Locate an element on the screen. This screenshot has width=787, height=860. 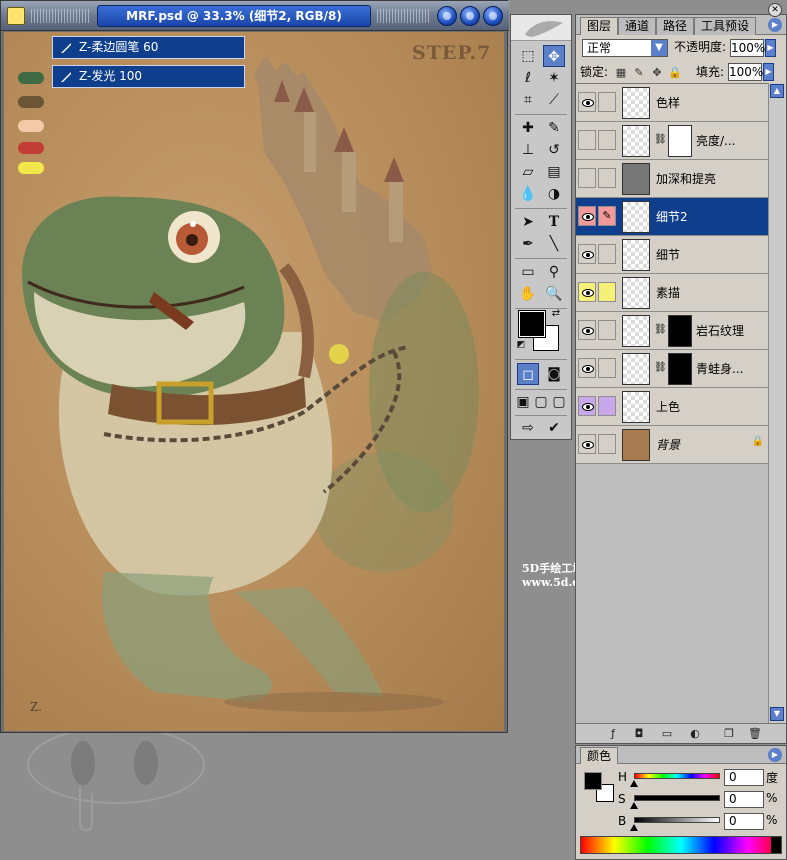
eraser-tool-icon: ▱ is located at coordinates (528, 172).